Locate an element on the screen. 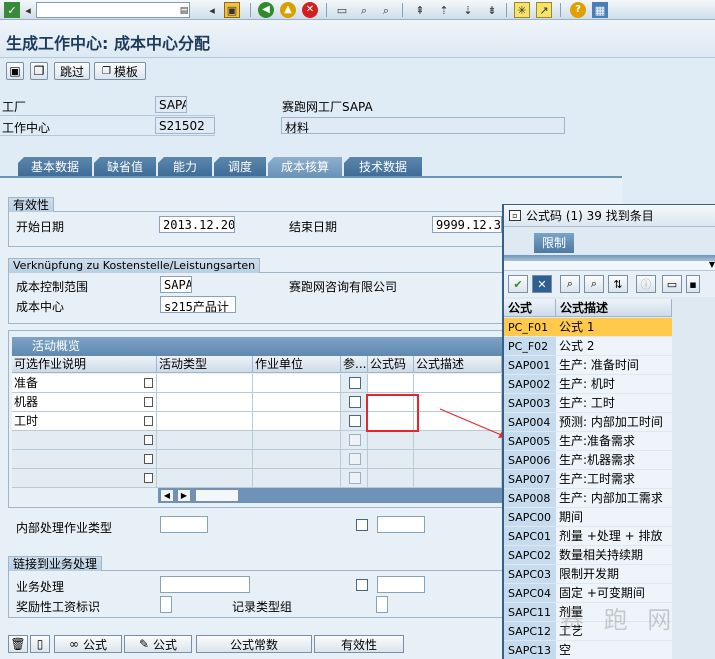 The image size is (715, 659). tab-technical-data: 技术数据 is located at coordinates (383, 166).